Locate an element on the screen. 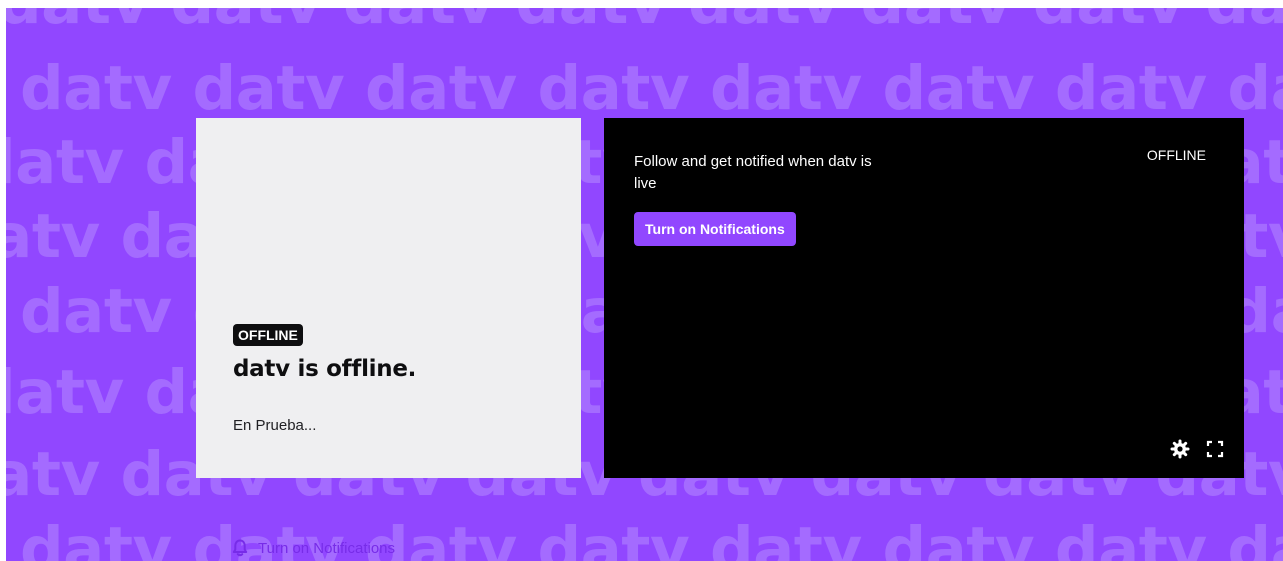 This screenshot has height=561, width=1283. settings-button is located at coordinates (1180, 449).